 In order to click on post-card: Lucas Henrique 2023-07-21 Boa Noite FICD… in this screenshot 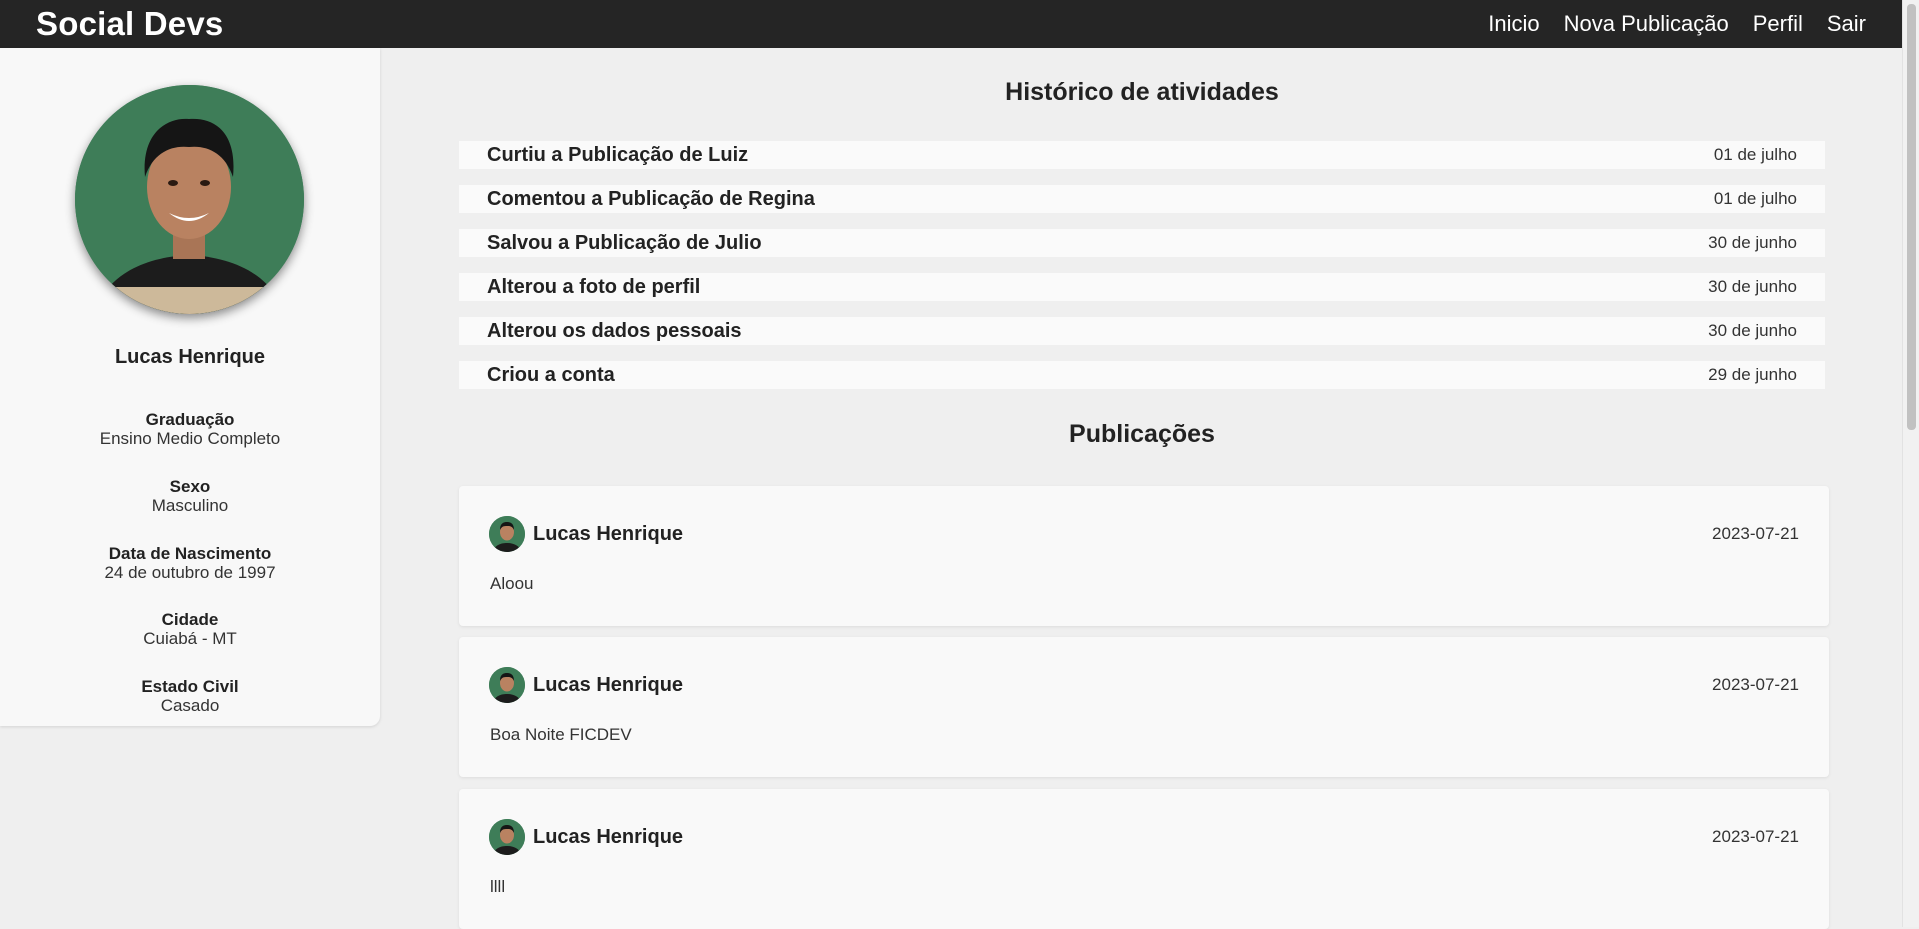, I will do `click(1144, 707)`.